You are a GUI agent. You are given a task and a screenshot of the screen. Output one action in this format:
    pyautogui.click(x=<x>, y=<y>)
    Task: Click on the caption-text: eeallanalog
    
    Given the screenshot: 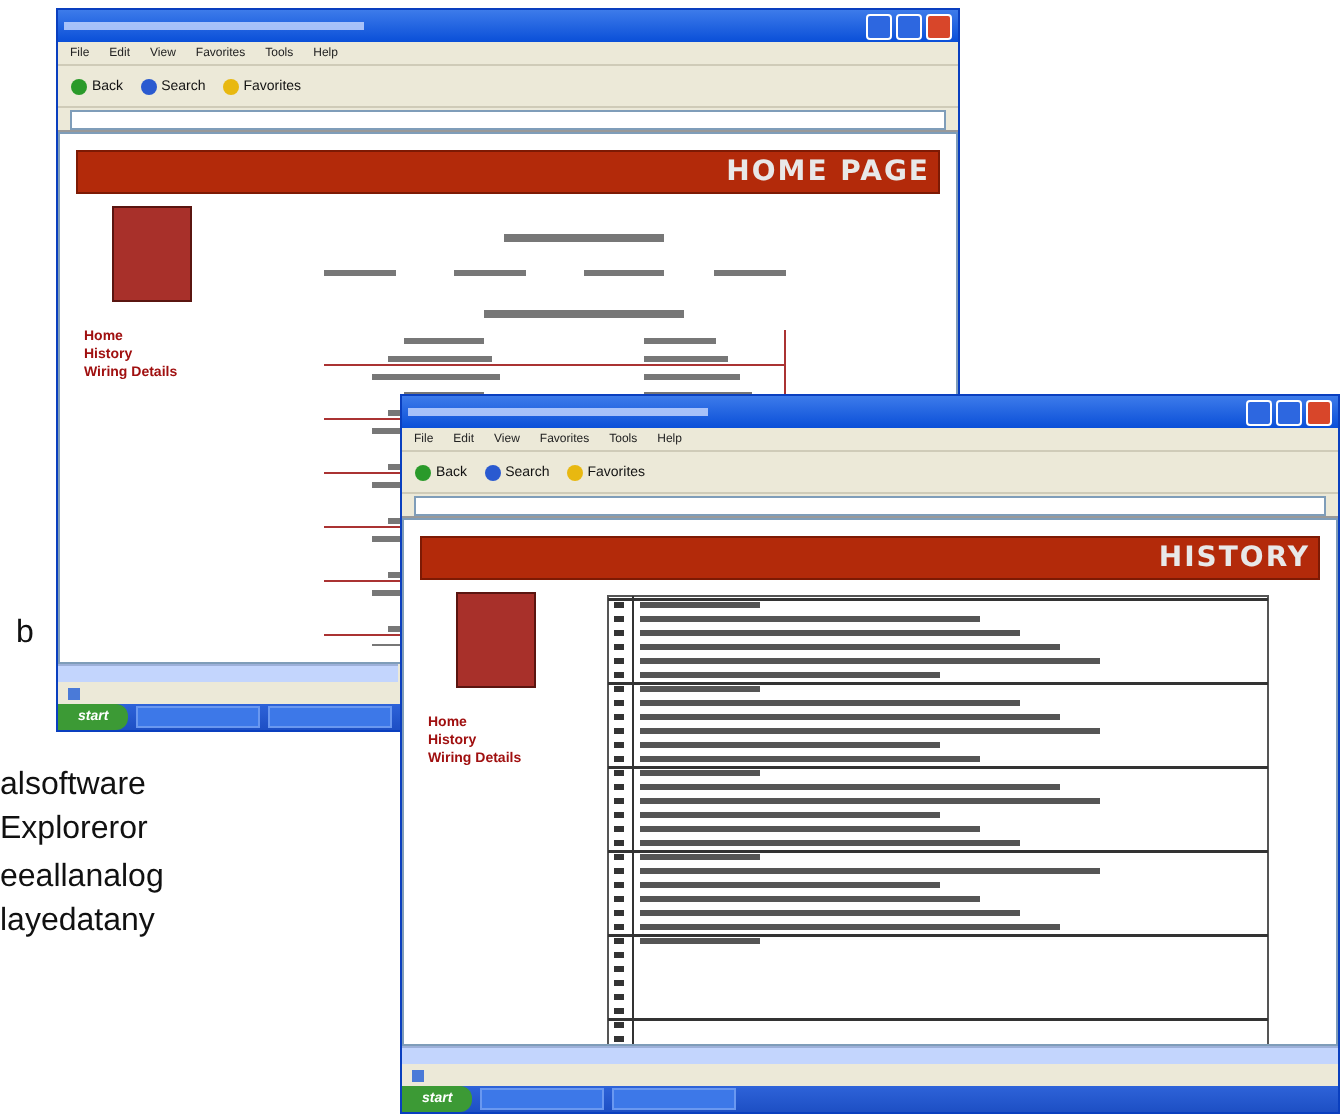 What is the action you would take?
    pyautogui.click(x=82, y=878)
    